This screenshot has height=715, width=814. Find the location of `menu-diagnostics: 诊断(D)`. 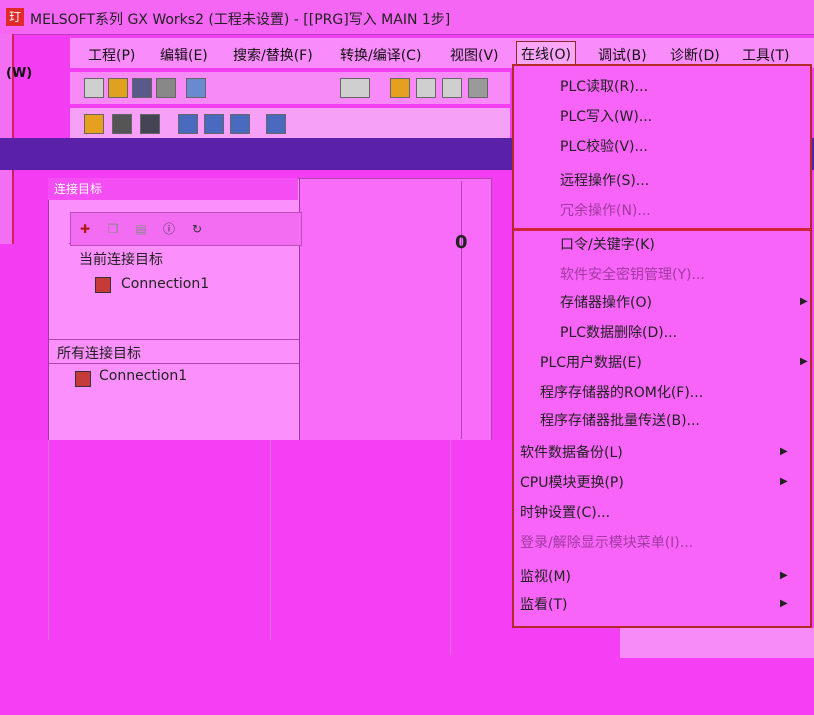

menu-diagnostics: 诊断(D) is located at coordinates (695, 55).